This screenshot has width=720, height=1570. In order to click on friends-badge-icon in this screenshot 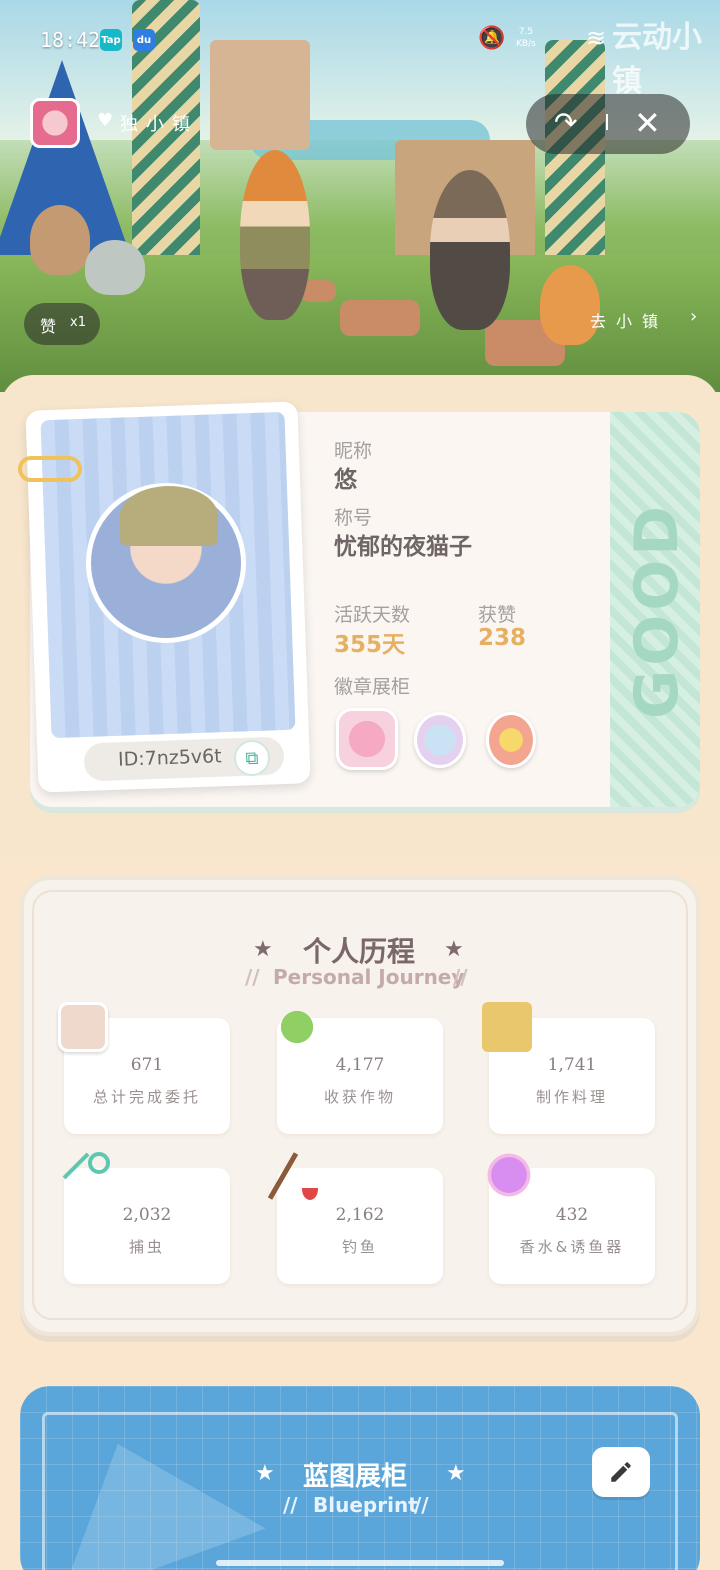, I will do `click(440, 740)`.